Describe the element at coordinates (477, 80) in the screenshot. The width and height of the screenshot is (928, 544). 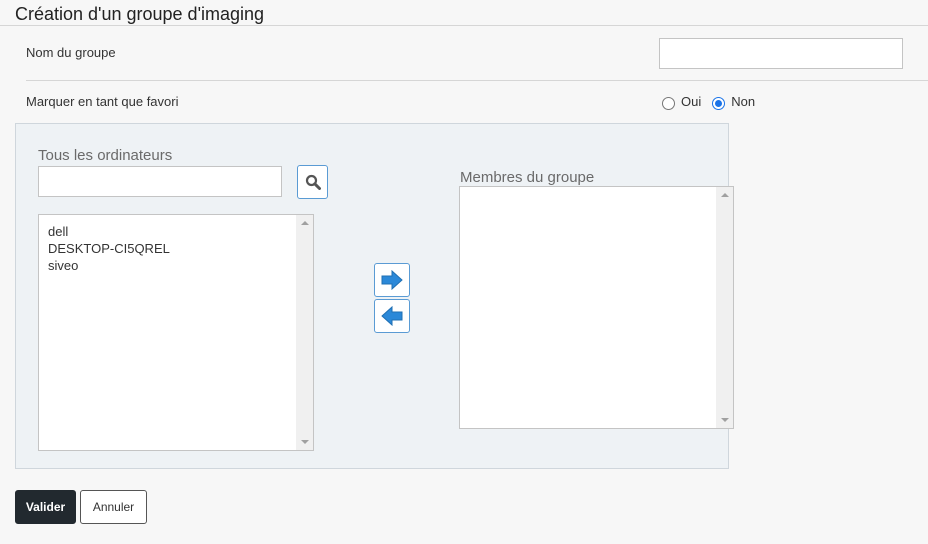
I see `row-divider` at that location.